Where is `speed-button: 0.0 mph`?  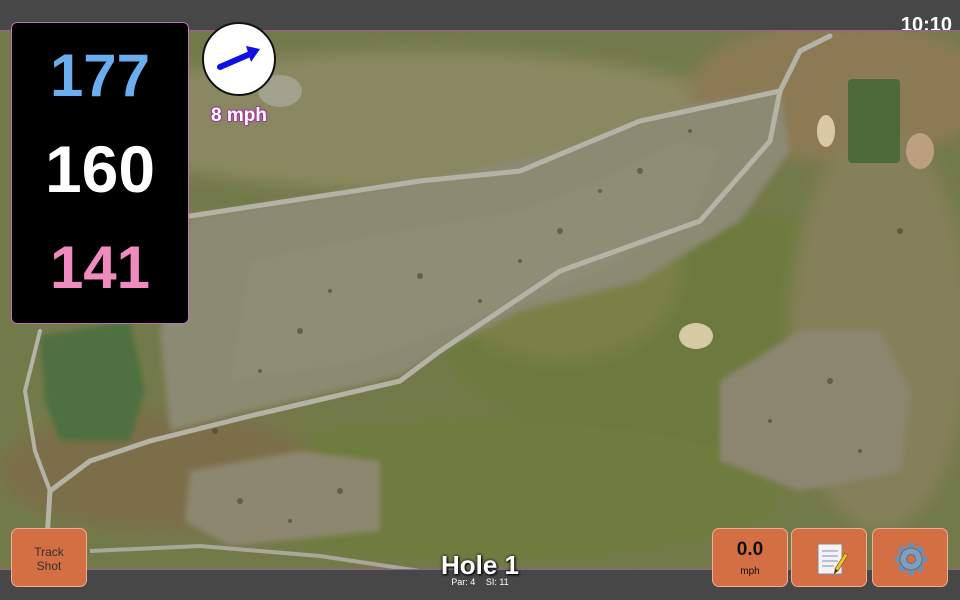
speed-button: 0.0 mph is located at coordinates (750, 557).